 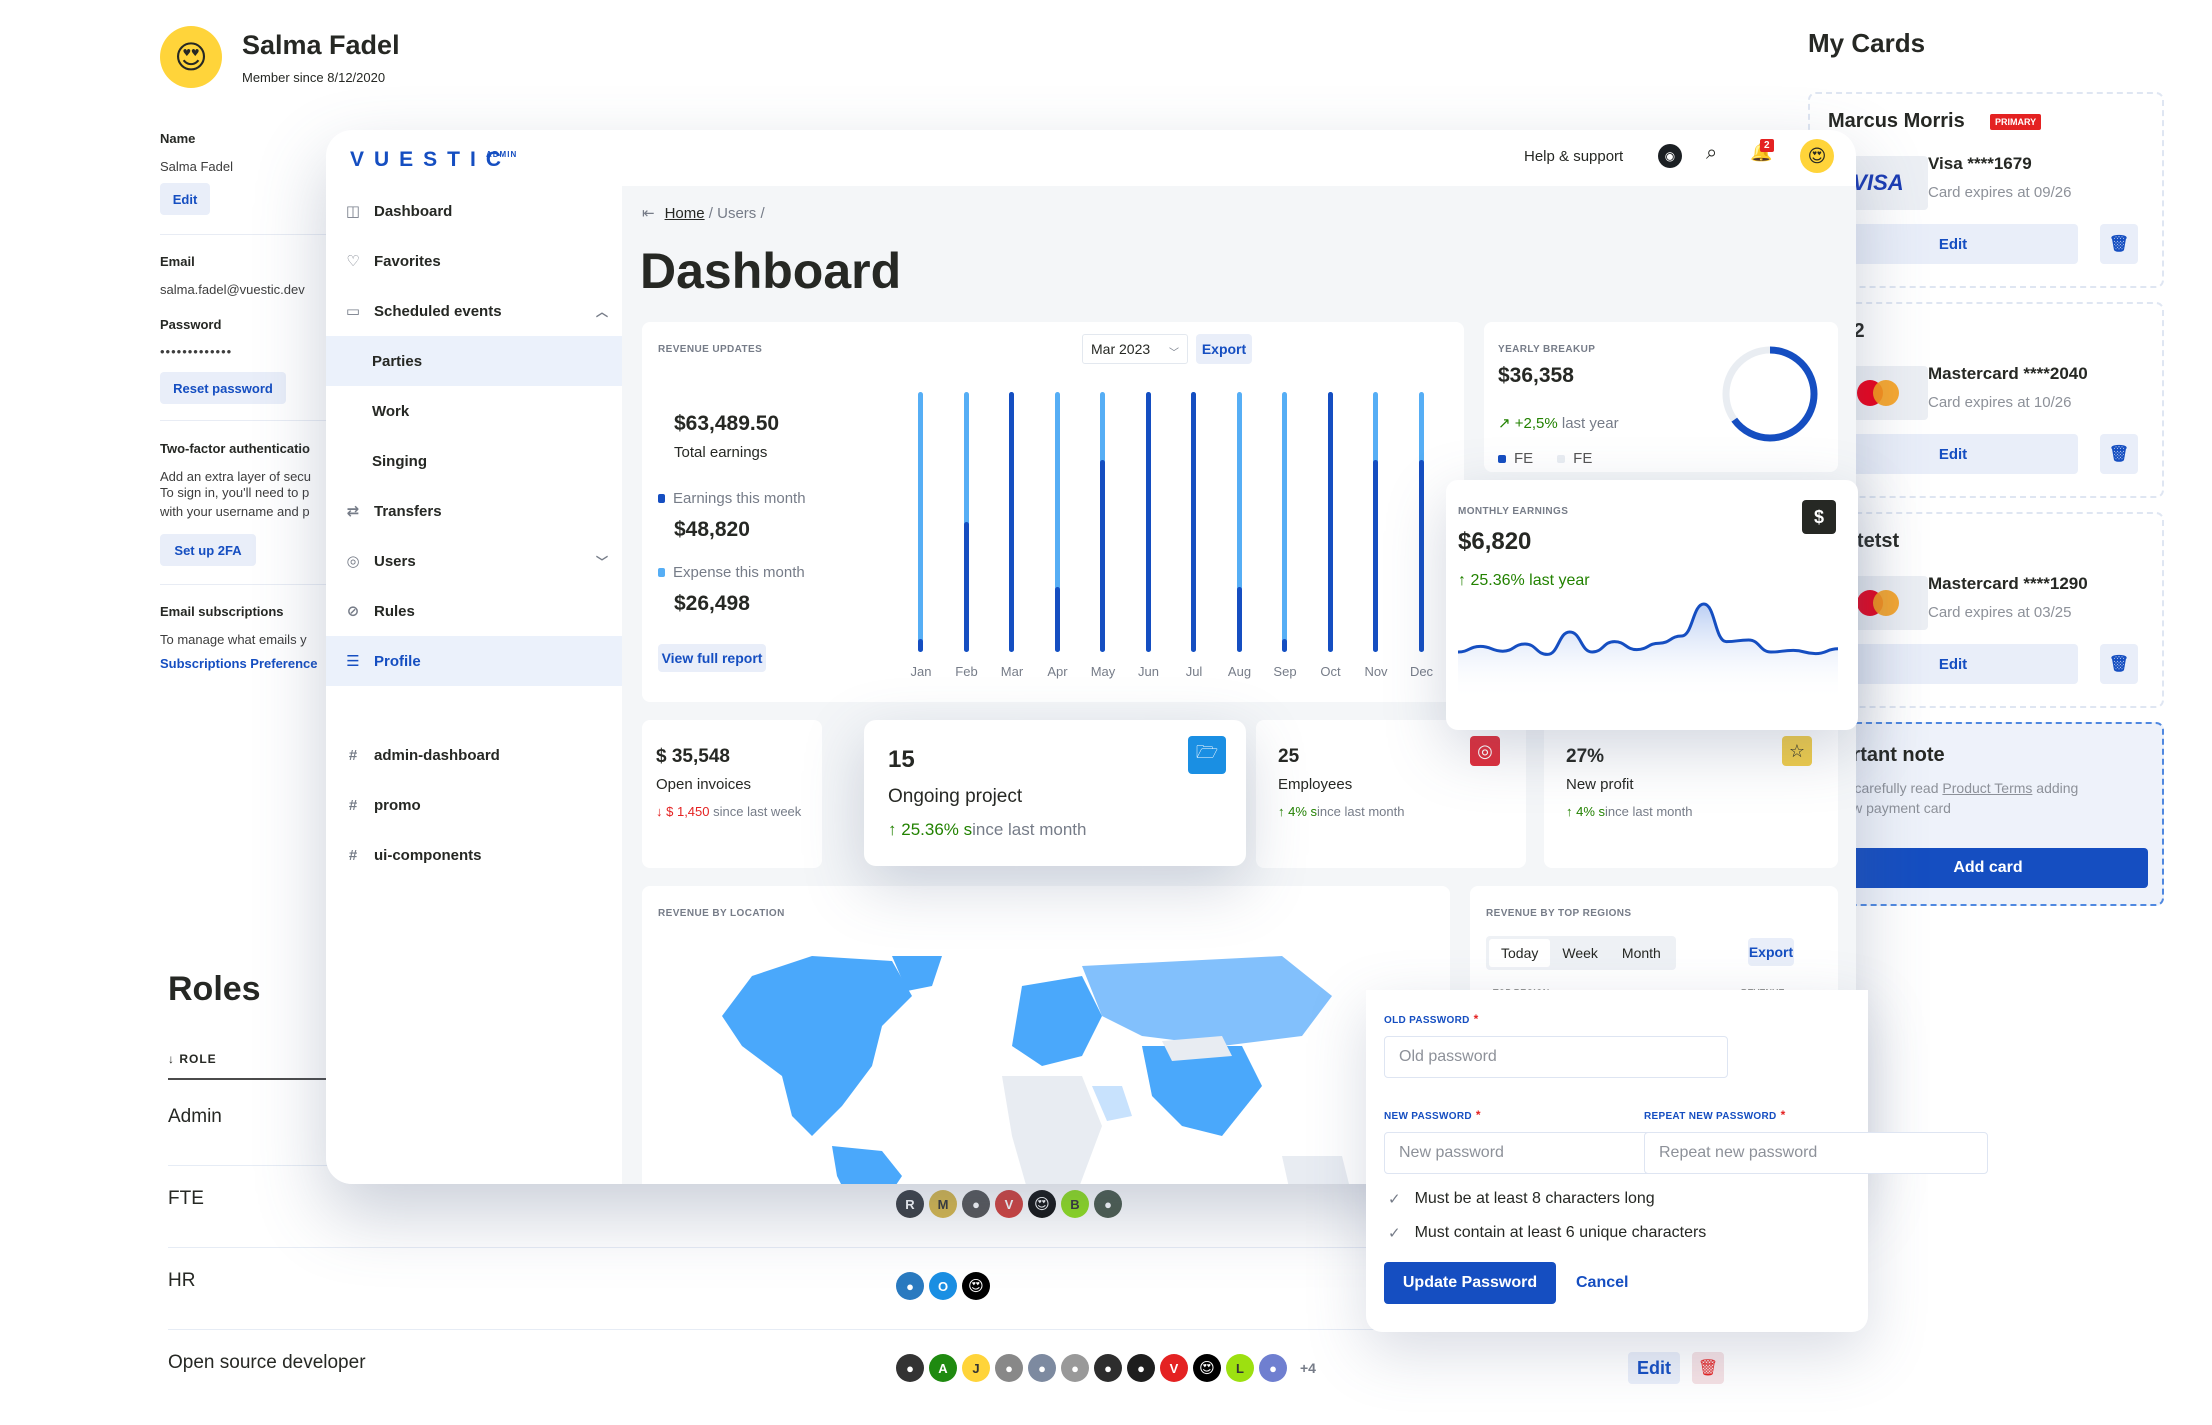 I want to click on reset-password-button: Reset password, so click(x=223, y=388).